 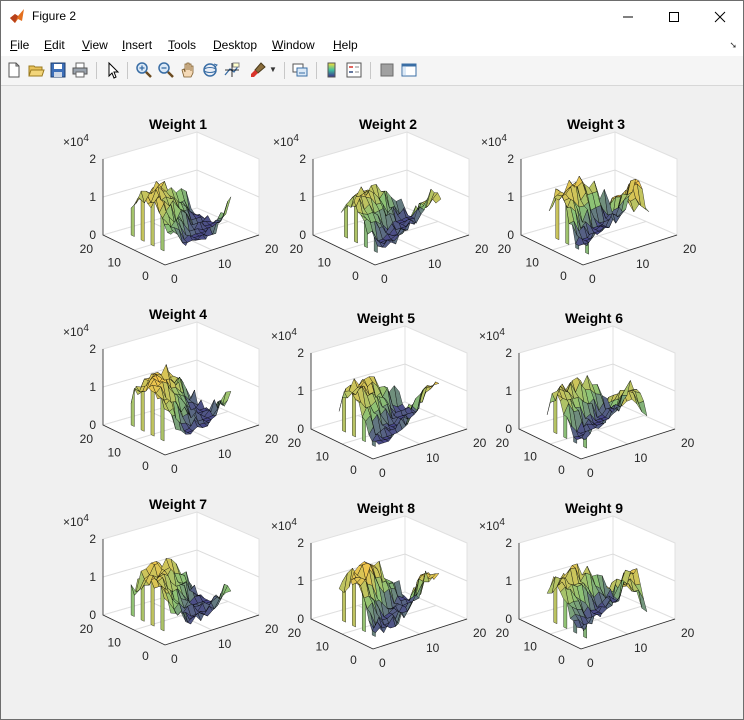 I want to click on subplot-4: 0 1 2 ×104 0 10 20 0 10 20 Weight 4, so click(x=178, y=392).